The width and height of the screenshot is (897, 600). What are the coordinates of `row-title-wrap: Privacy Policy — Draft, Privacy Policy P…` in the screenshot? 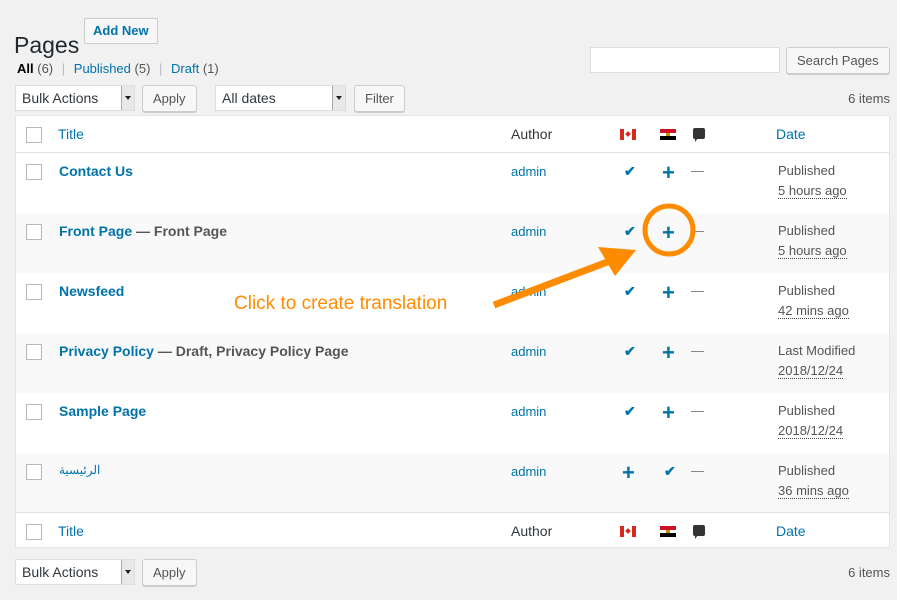 It's located at (203, 351).